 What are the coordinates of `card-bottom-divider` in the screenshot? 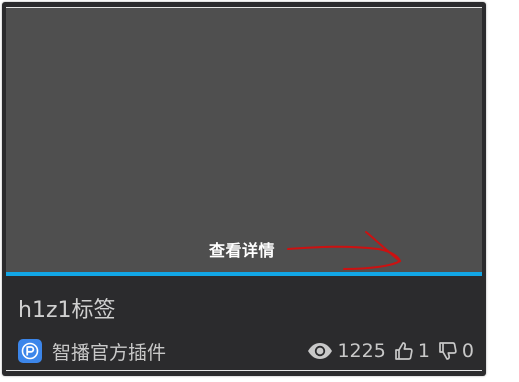 It's located at (244, 370).